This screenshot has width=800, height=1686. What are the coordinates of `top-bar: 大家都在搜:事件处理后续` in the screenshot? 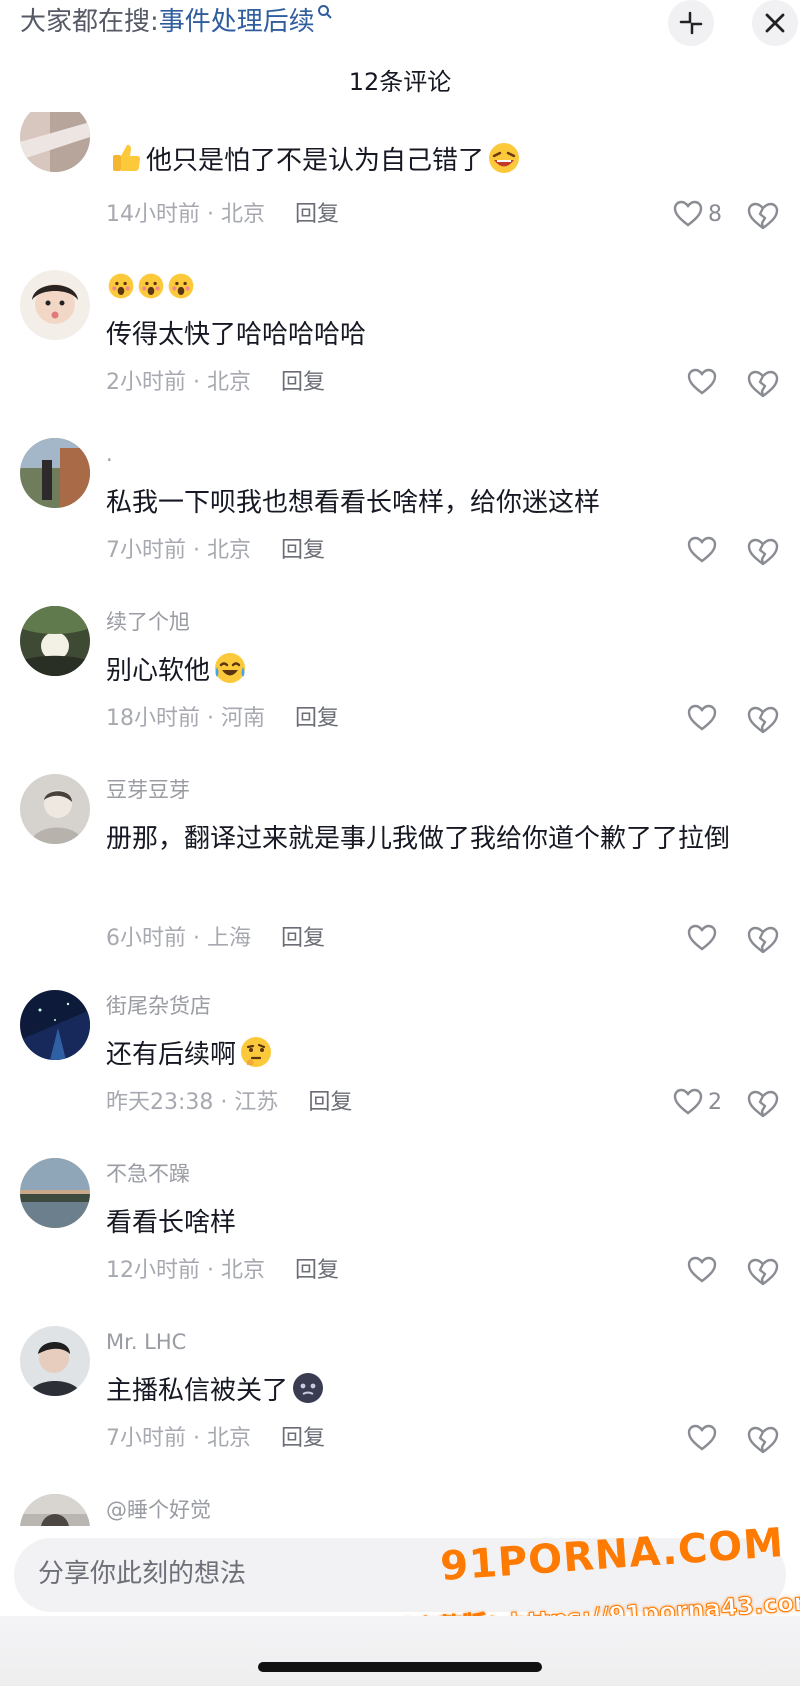 It's located at (400, 25).